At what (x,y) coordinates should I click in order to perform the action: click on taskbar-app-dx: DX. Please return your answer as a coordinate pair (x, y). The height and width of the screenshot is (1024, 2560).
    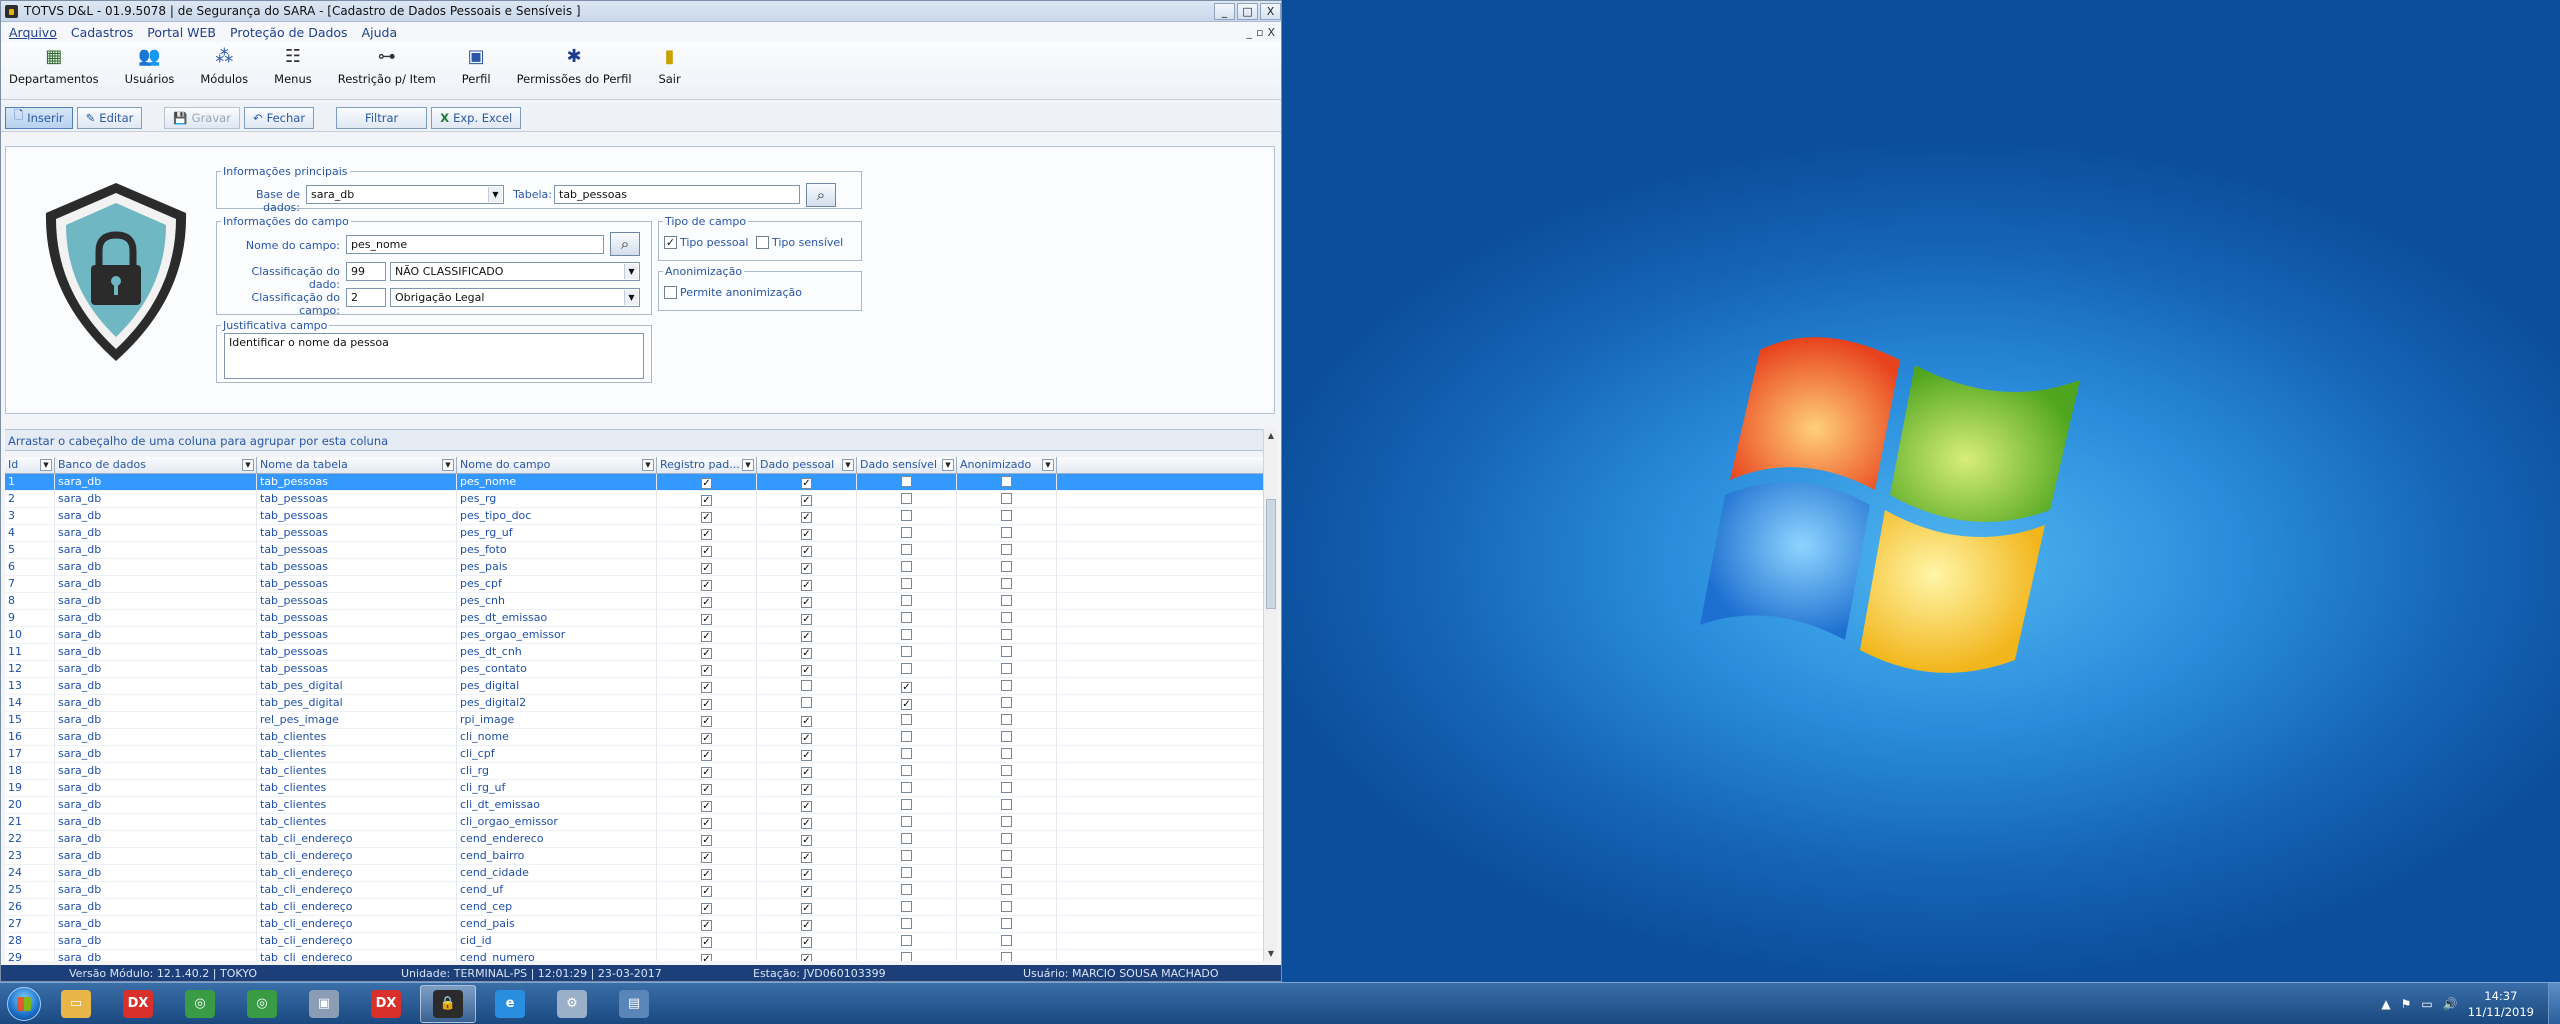
    Looking at the image, I should click on (138, 1004).